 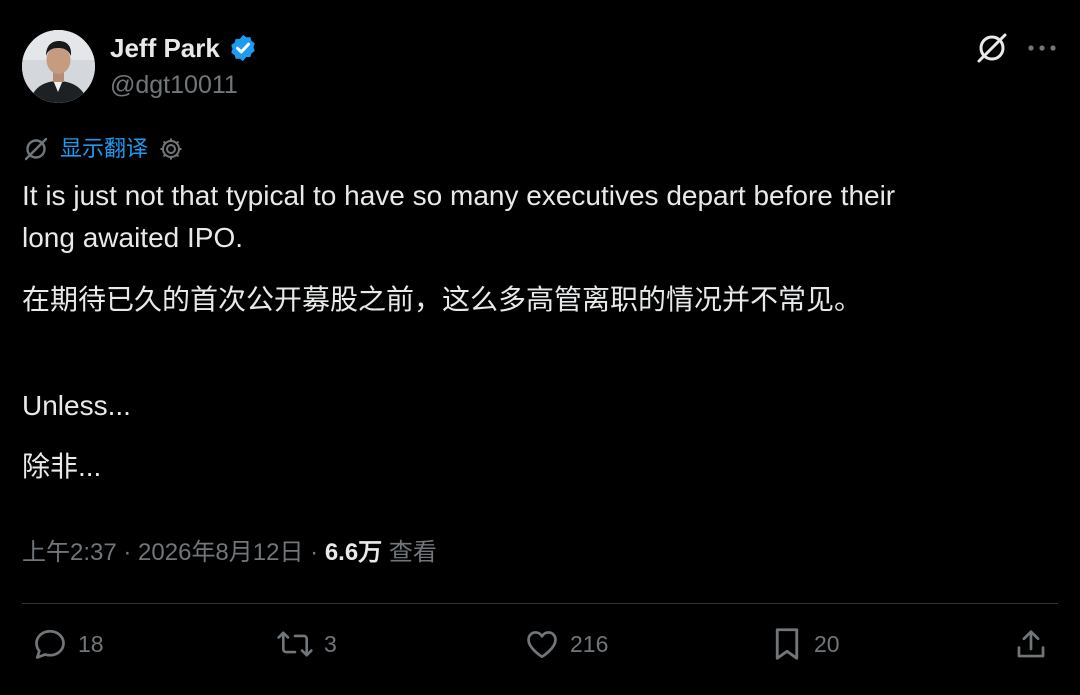 I want to click on like-icon, so click(x=542, y=645).